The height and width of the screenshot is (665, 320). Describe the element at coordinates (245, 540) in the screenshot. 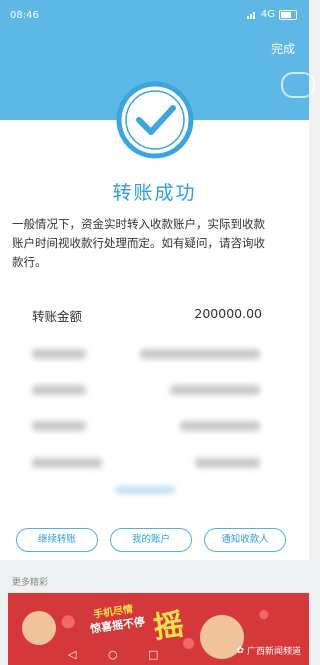

I see `notify-payee-button: 通知收款人` at that location.